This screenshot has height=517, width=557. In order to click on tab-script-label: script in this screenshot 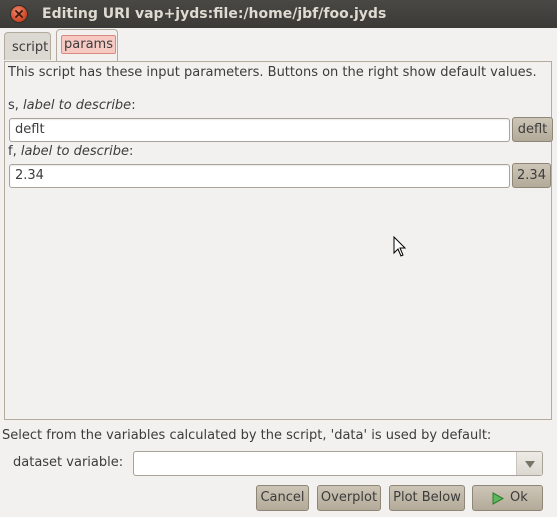, I will do `click(30, 47)`.